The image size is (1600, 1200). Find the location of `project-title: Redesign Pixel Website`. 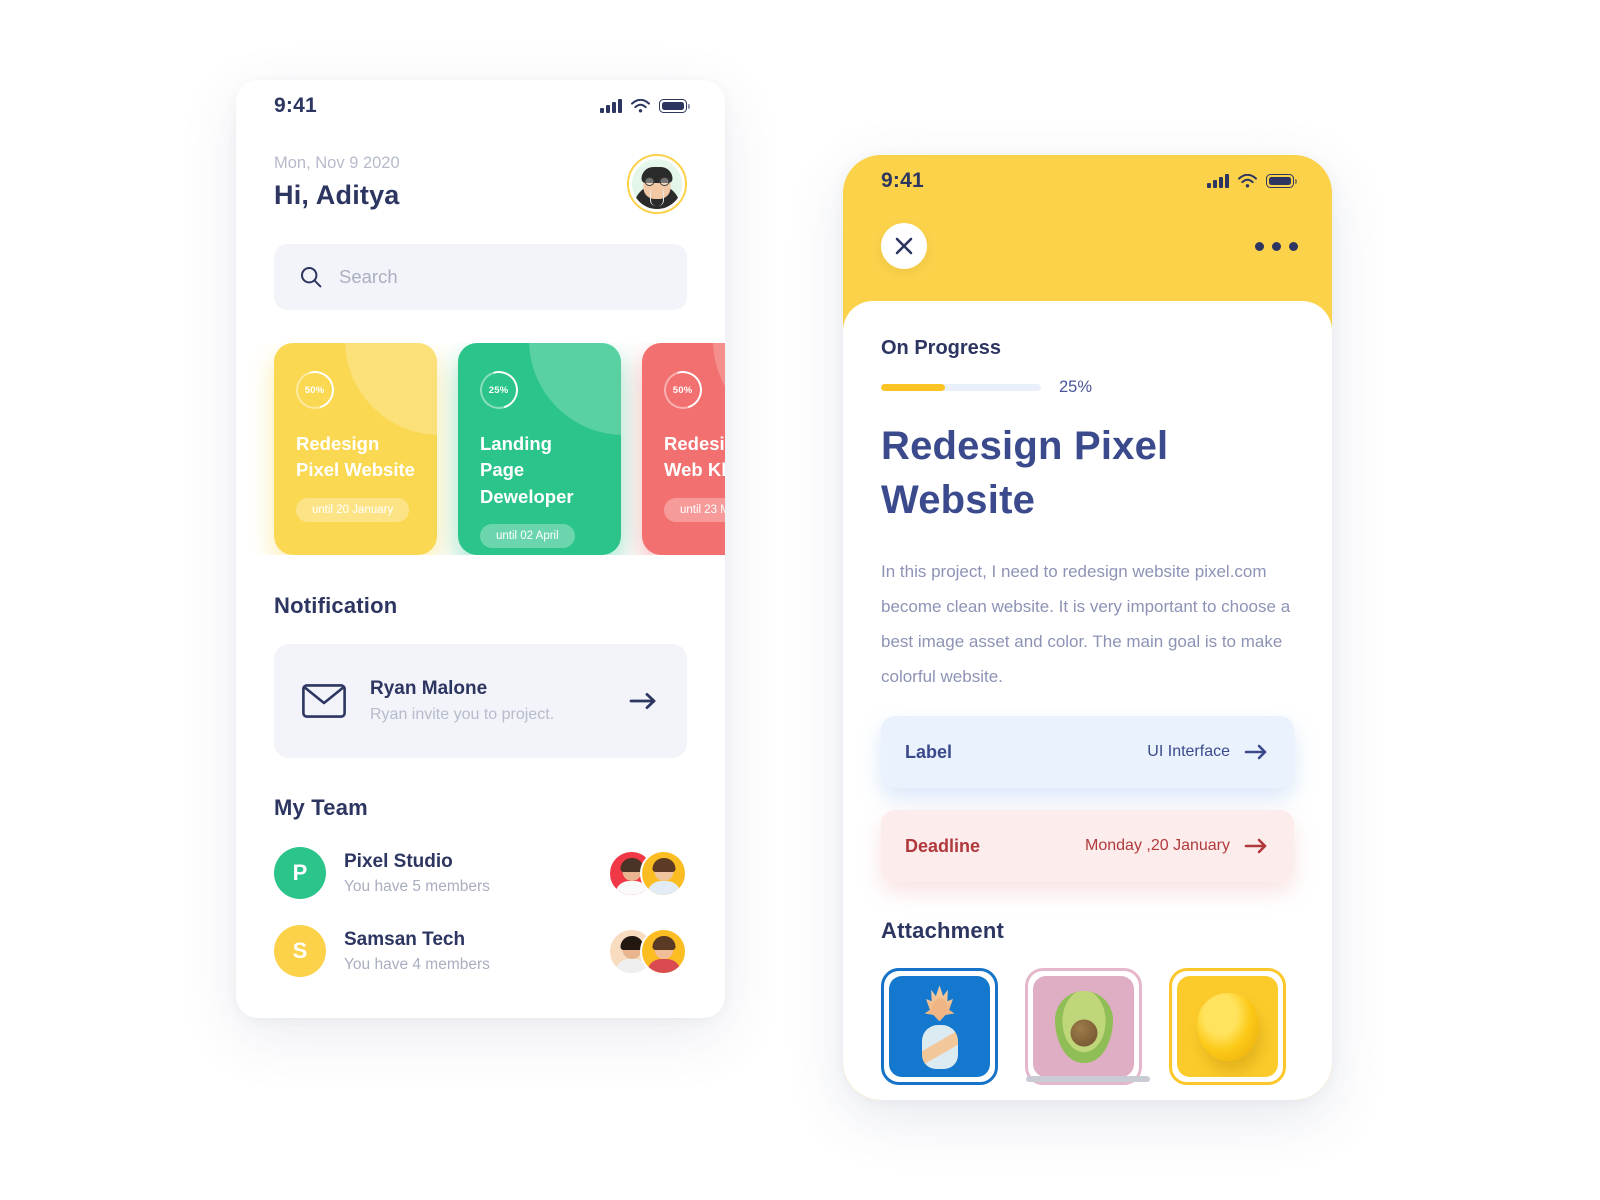

project-title: Redesign Pixel Website is located at coordinates (355, 457).